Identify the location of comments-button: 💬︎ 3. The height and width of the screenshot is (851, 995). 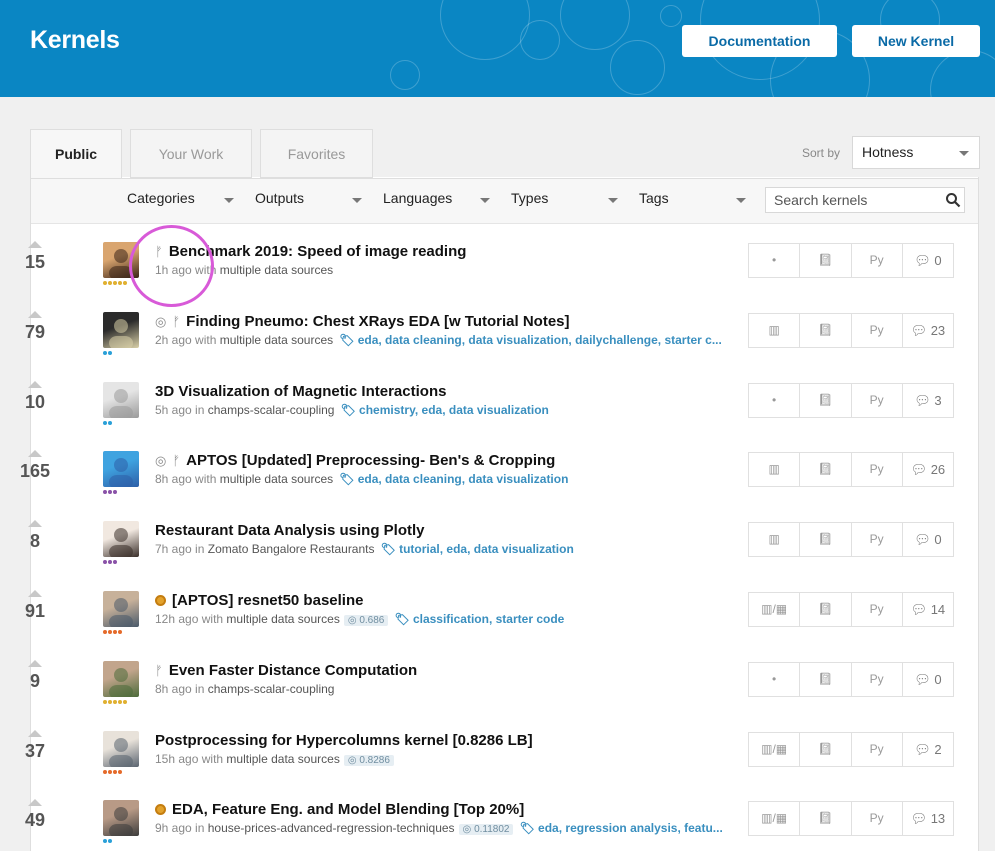
(928, 400).